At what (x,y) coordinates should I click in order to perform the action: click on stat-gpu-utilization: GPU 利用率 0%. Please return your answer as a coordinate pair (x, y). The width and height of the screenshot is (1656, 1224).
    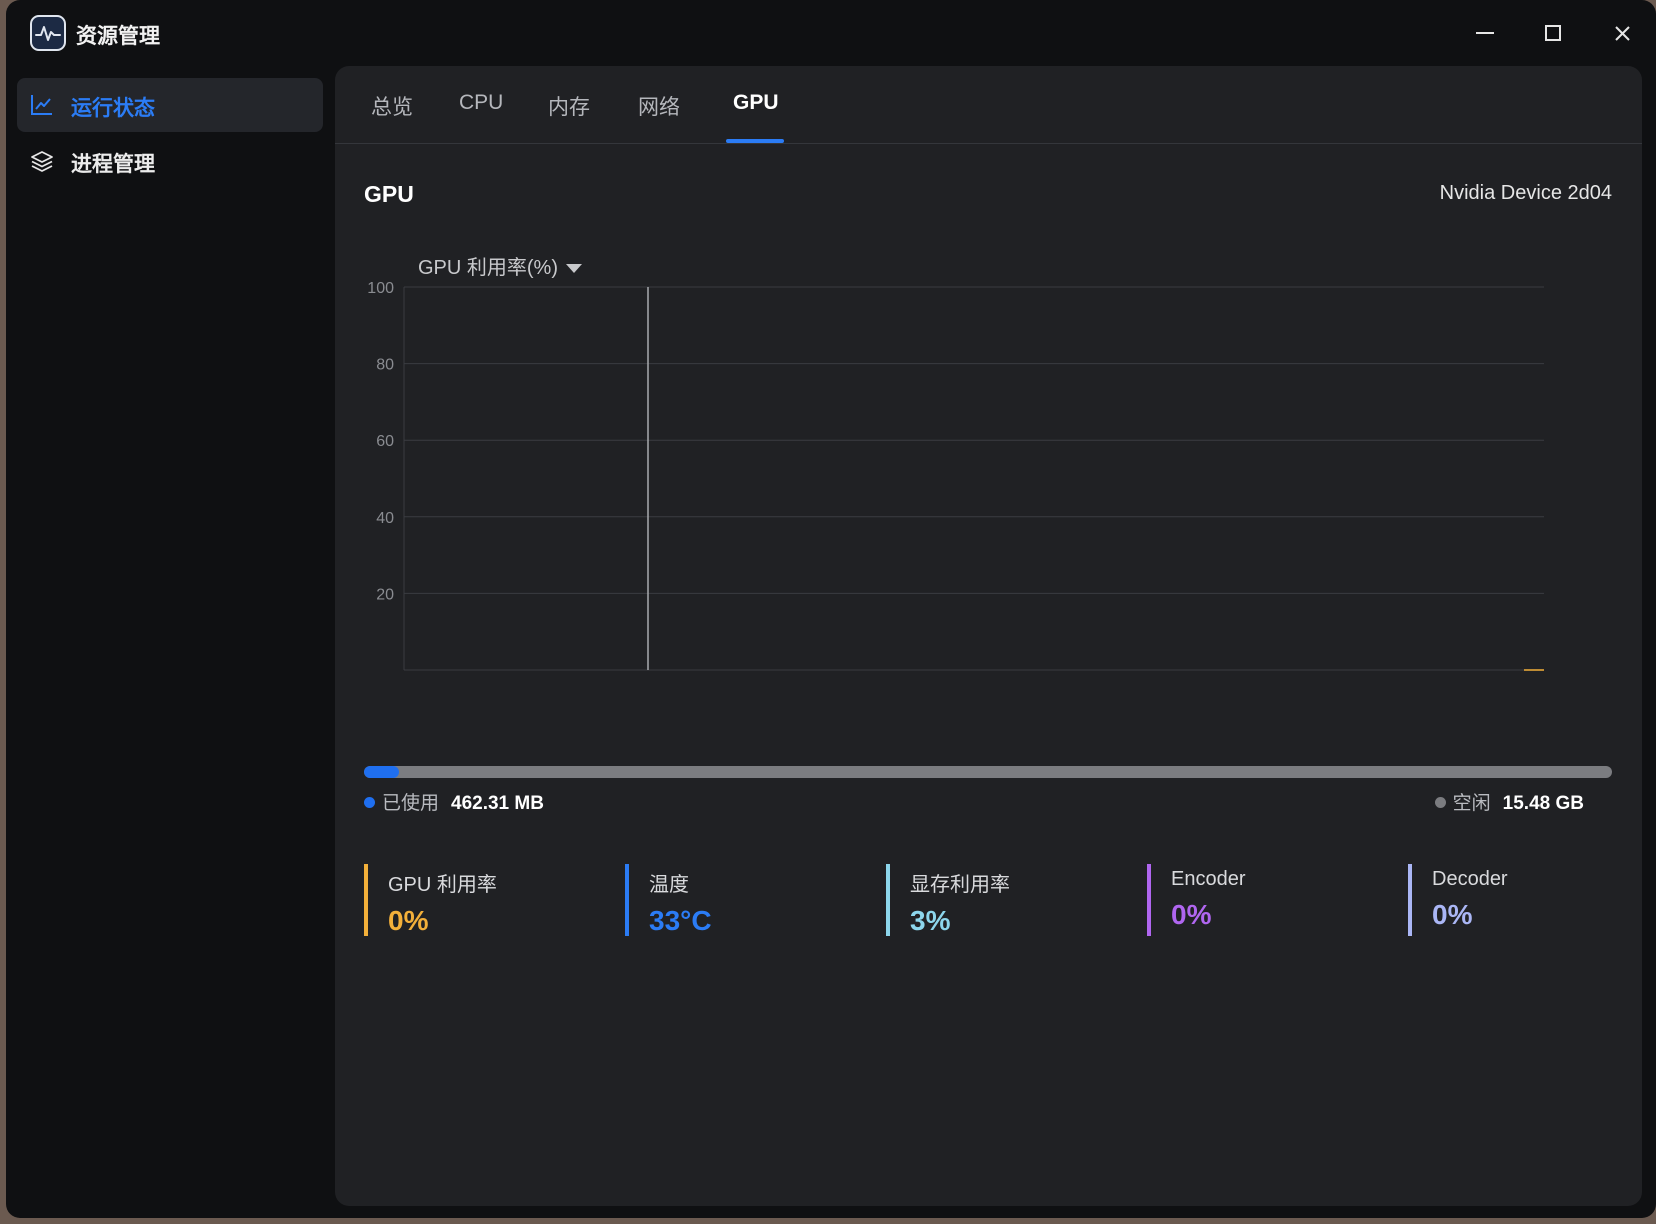
    Looking at the image, I should click on (479, 900).